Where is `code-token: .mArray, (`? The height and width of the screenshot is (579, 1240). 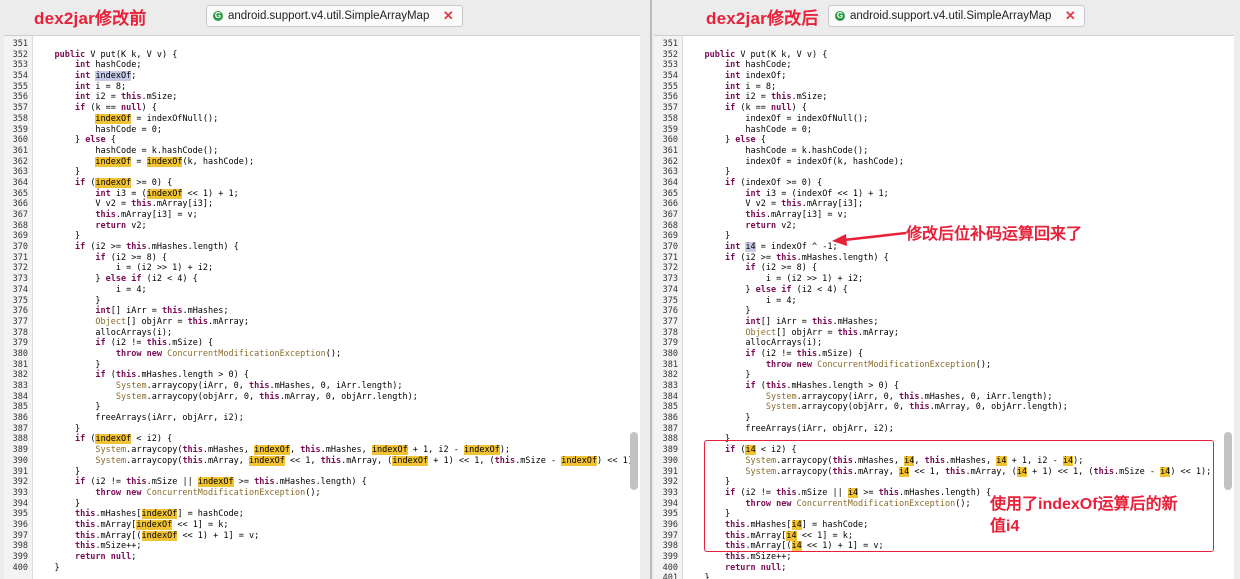 code-token: .mArray, ( is located at coordinates (367, 460).